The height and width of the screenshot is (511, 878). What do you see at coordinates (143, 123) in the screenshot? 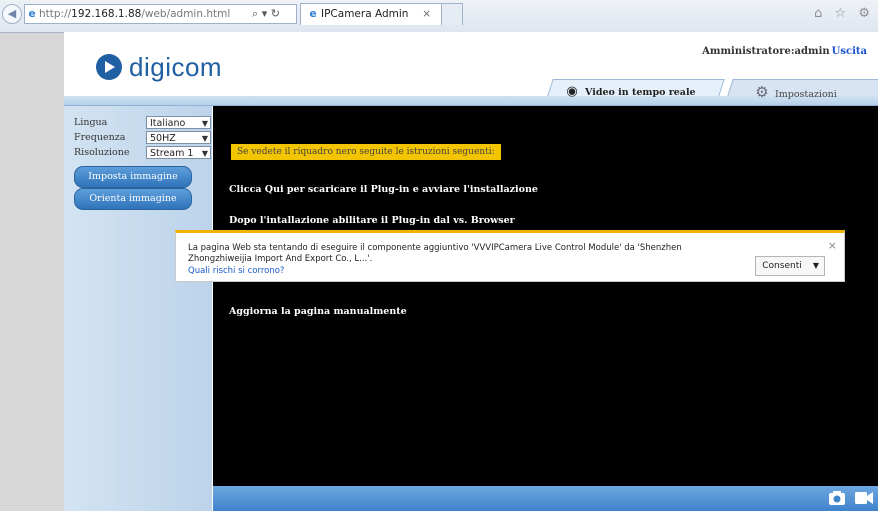
I see `language-row: Lingua Italiano ▼` at bounding box center [143, 123].